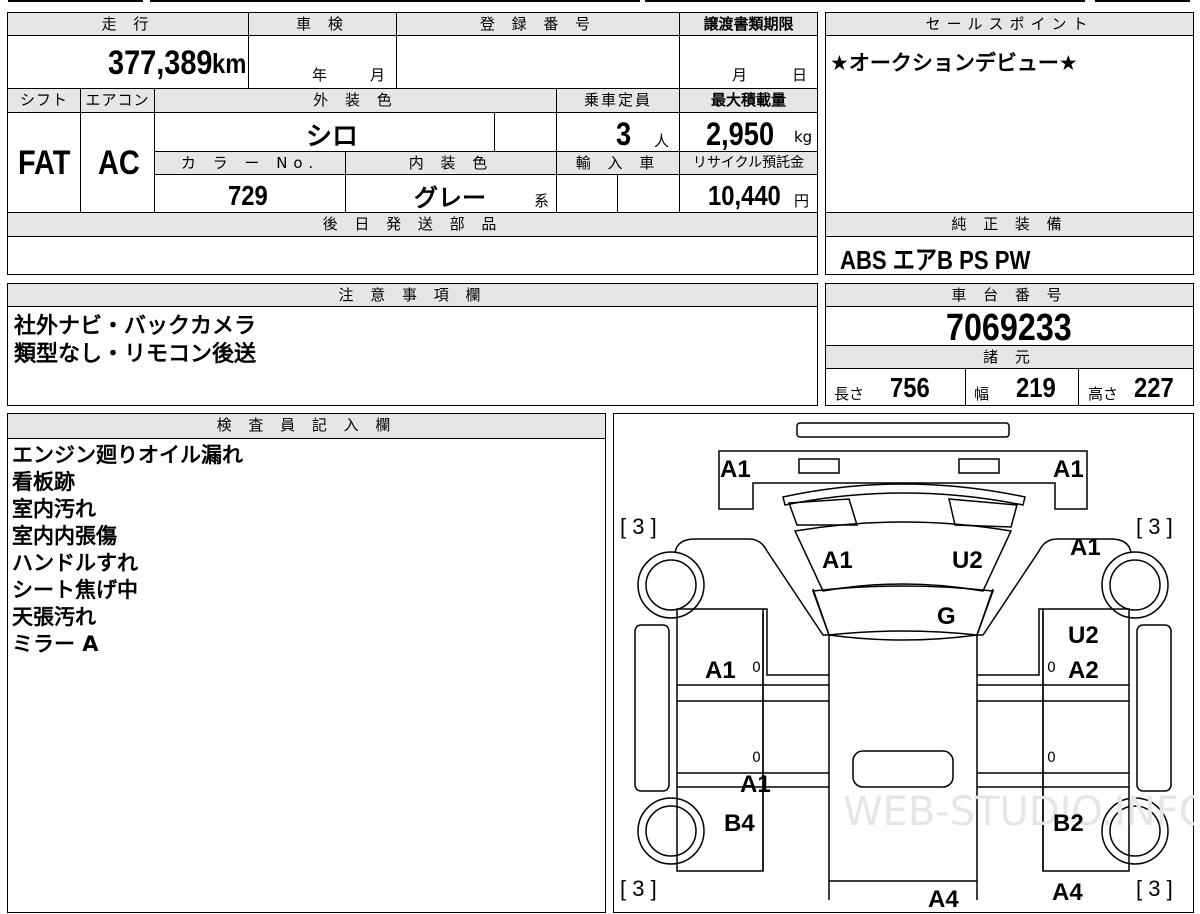 The height and width of the screenshot is (914, 1200). I want to click on genuine-equipment-header: 純 正 装 備, so click(1009, 224).